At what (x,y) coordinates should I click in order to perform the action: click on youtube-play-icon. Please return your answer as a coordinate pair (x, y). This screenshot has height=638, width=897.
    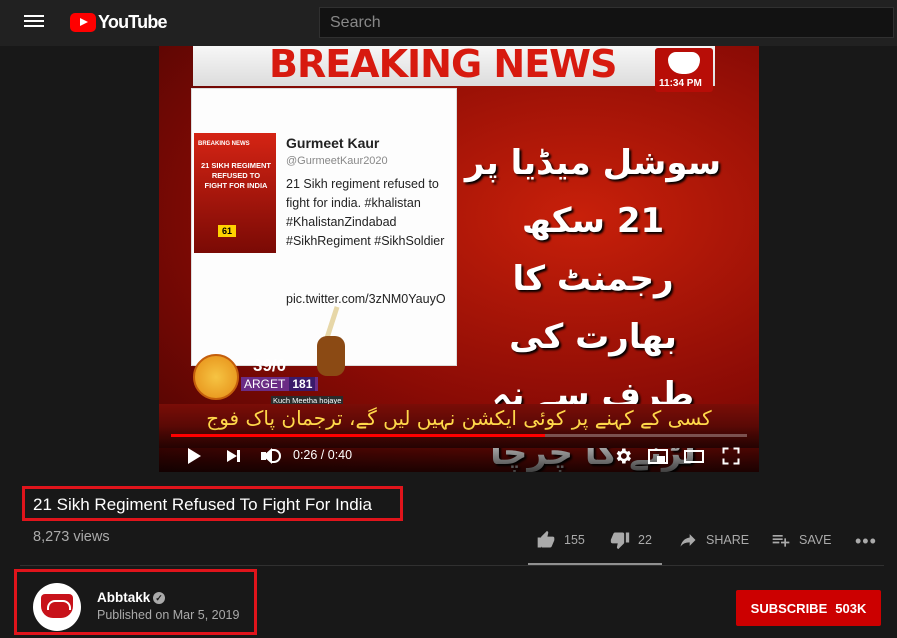
    Looking at the image, I should click on (83, 22).